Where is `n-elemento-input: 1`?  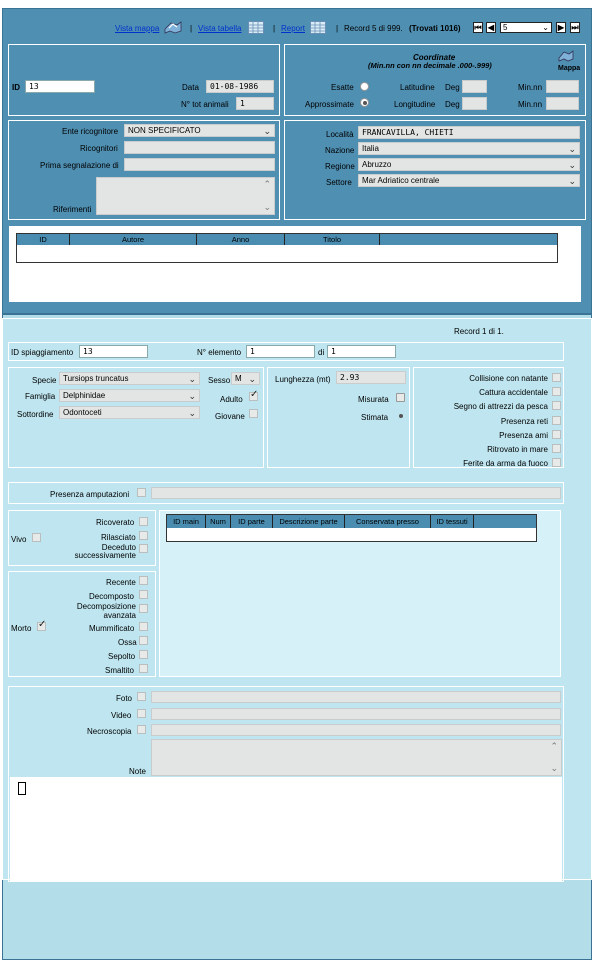 n-elemento-input: 1 is located at coordinates (280, 351).